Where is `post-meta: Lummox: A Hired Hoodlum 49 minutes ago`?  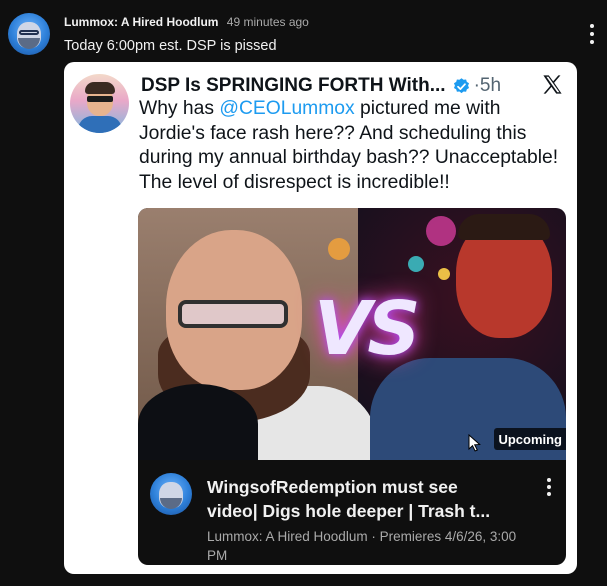
post-meta: Lummox: A Hired Hoodlum 49 minutes ago is located at coordinates (186, 22).